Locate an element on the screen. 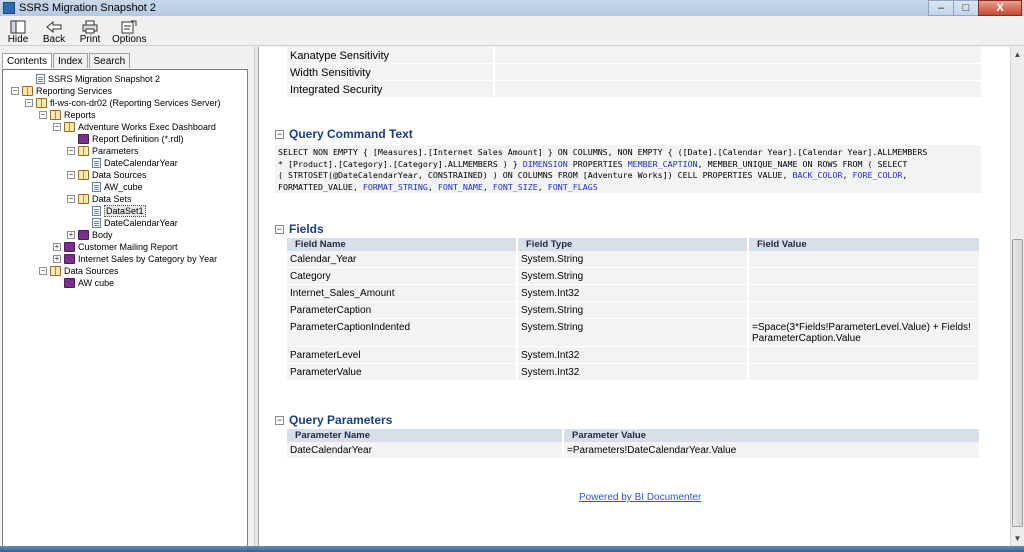 The image size is (1024, 552). back-button: Back is located at coordinates (54, 31).